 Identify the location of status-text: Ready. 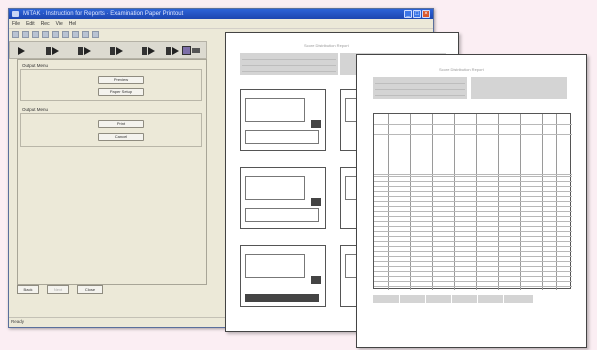
(18, 321).